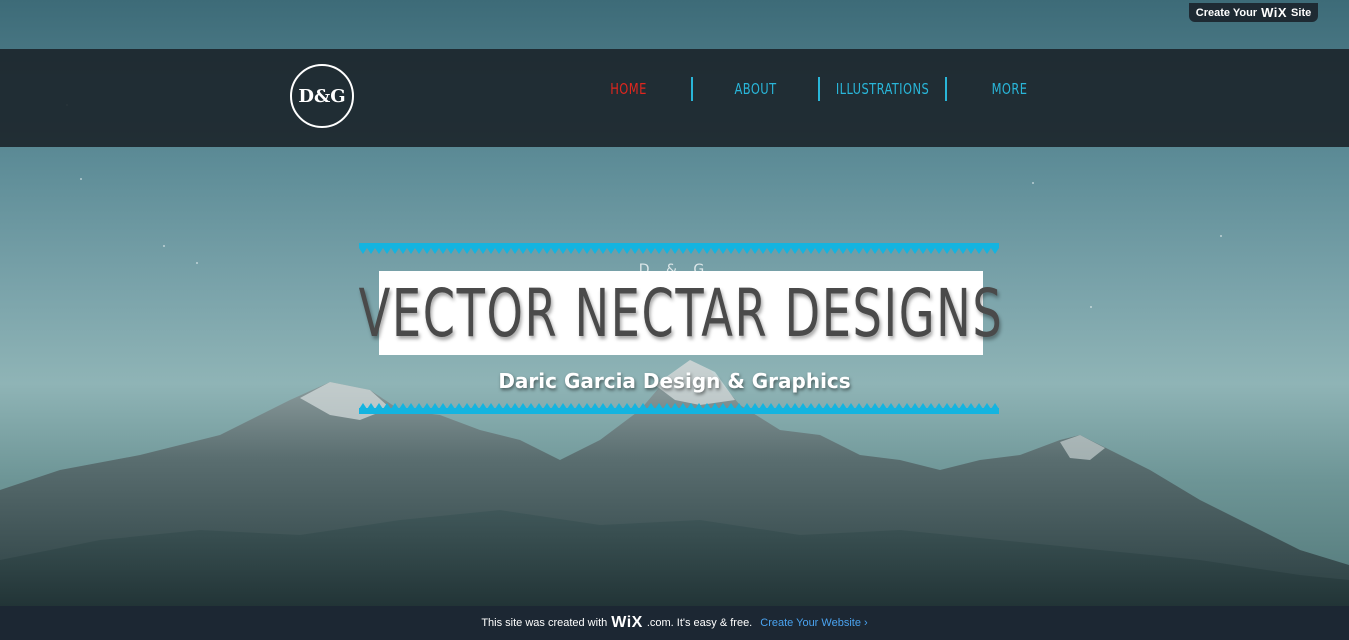  Describe the element at coordinates (866, 623) in the screenshot. I see `chevron-right-icon: ›` at that location.